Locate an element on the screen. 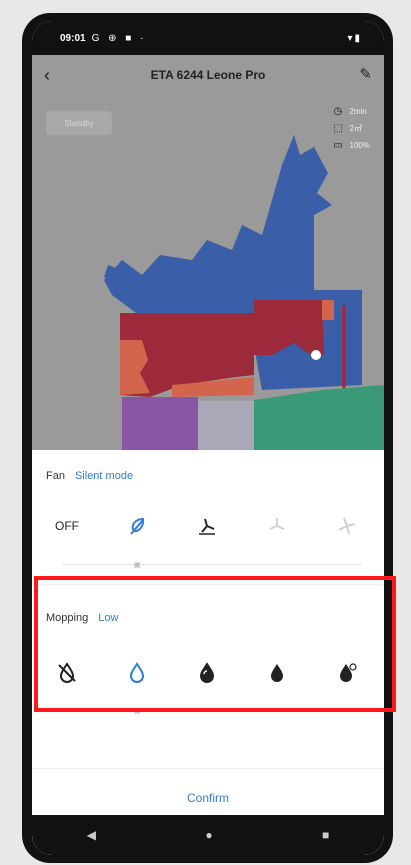  stat-battery-value: 100% is located at coordinates (359, 145).